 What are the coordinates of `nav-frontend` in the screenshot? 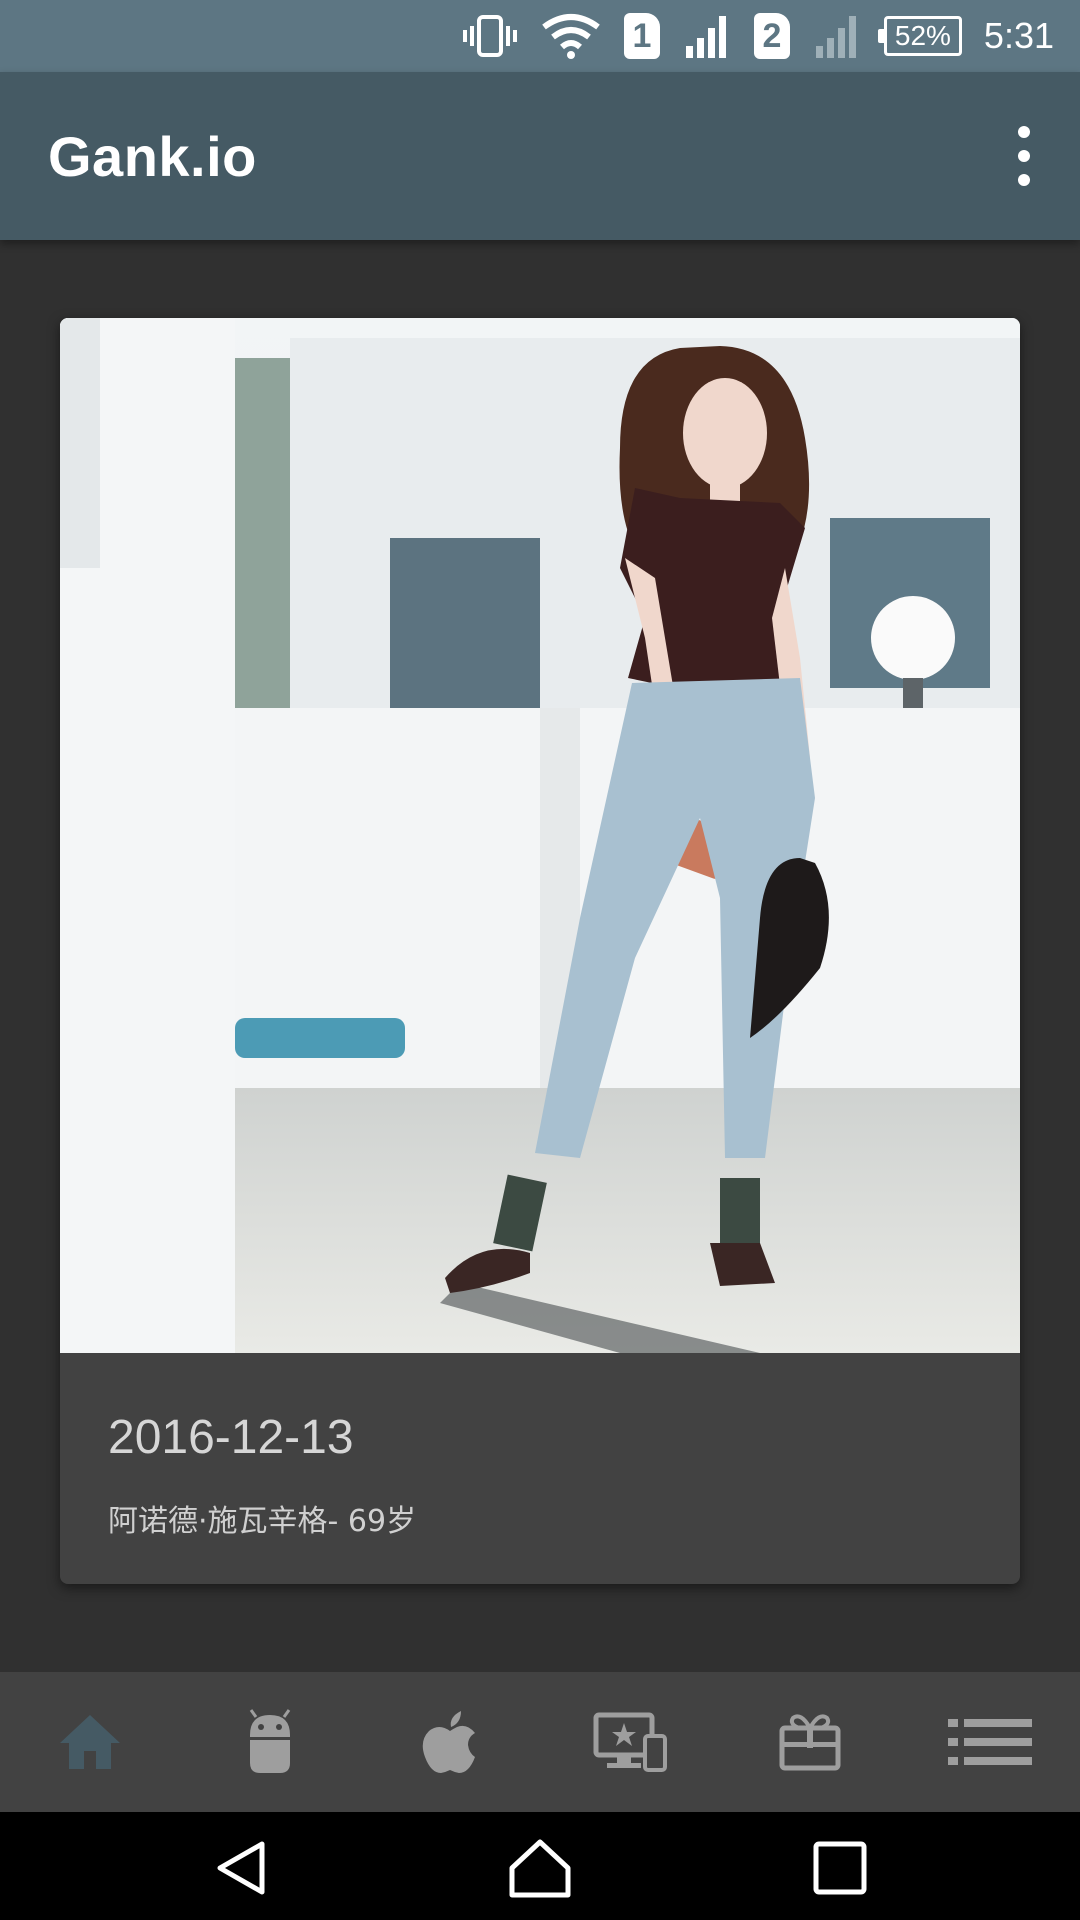 It's located at (630, 1742).